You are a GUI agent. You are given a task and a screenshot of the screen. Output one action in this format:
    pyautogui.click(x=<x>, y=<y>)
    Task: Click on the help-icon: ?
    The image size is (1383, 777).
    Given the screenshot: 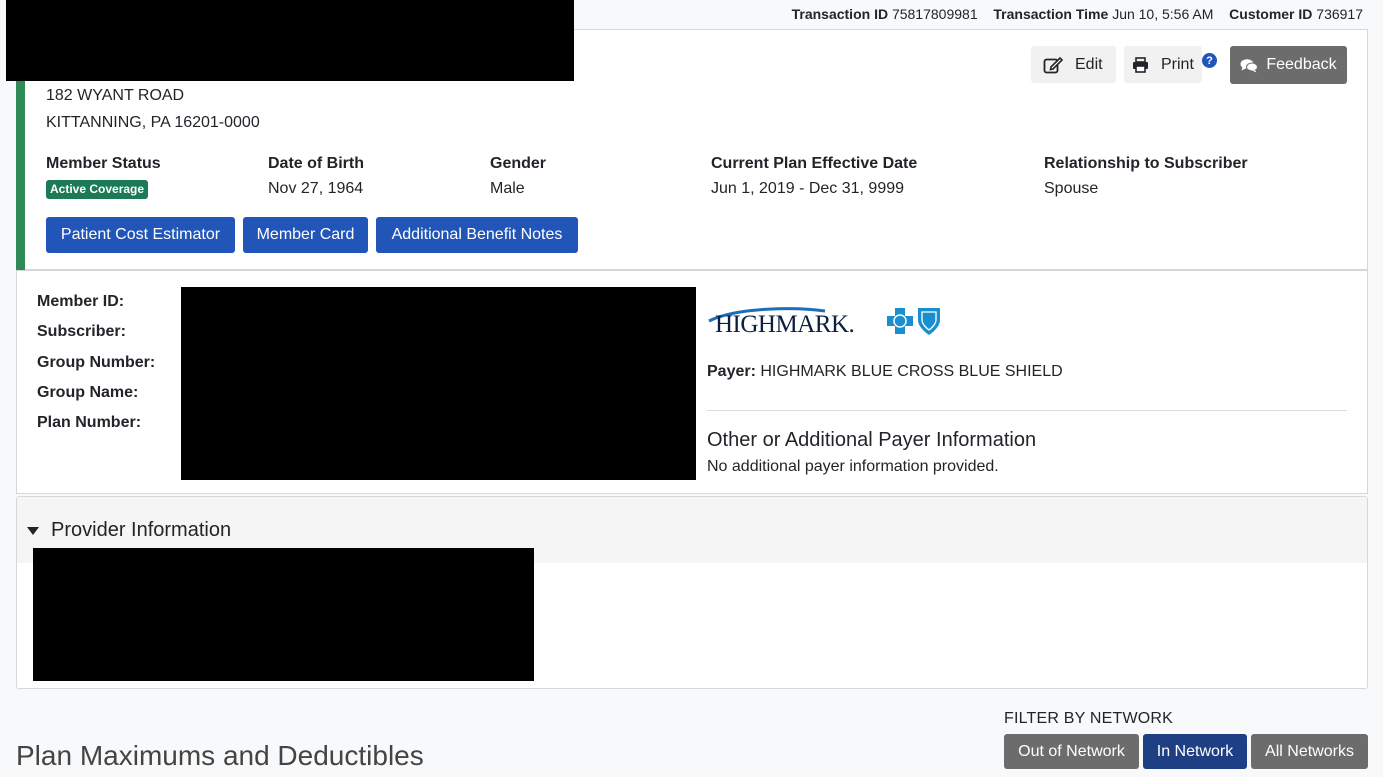 What is the action you would take?
    pyautogui.click(x=1209, y=60)
    